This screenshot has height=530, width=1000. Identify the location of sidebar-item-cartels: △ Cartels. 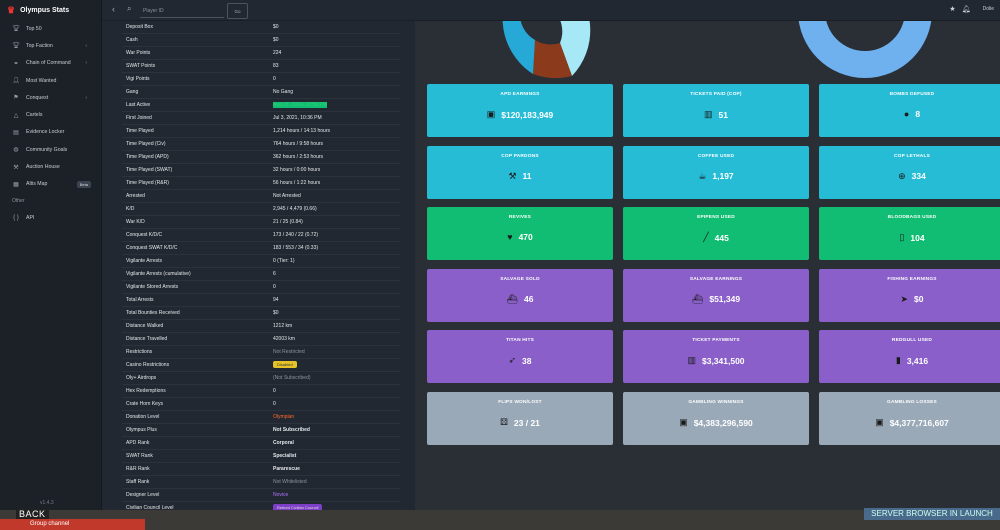
(50, 114).